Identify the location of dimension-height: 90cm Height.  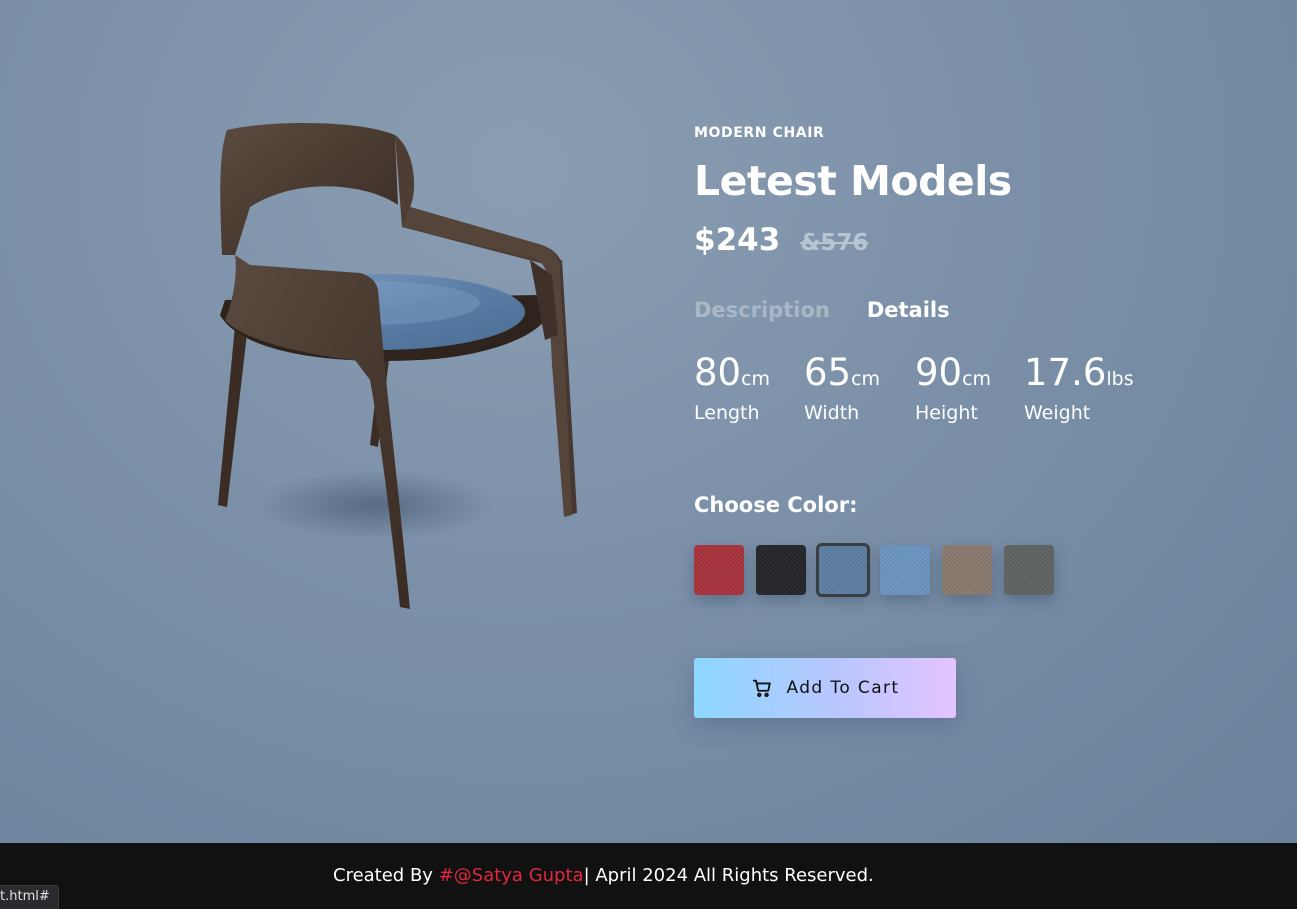
(959, 387).